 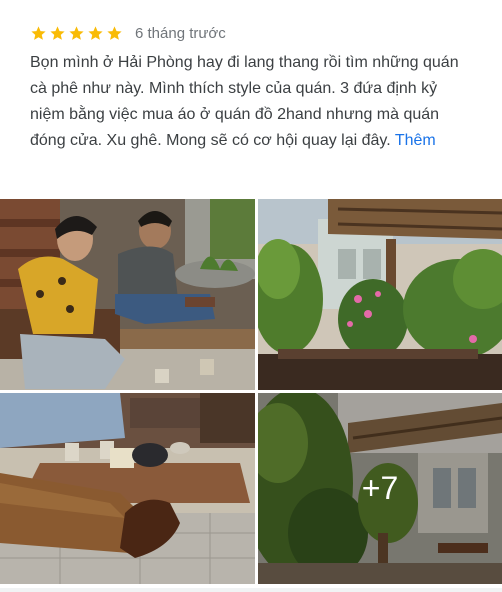 I want to click on more-photos-count: +7, so click(x=380, y=488).